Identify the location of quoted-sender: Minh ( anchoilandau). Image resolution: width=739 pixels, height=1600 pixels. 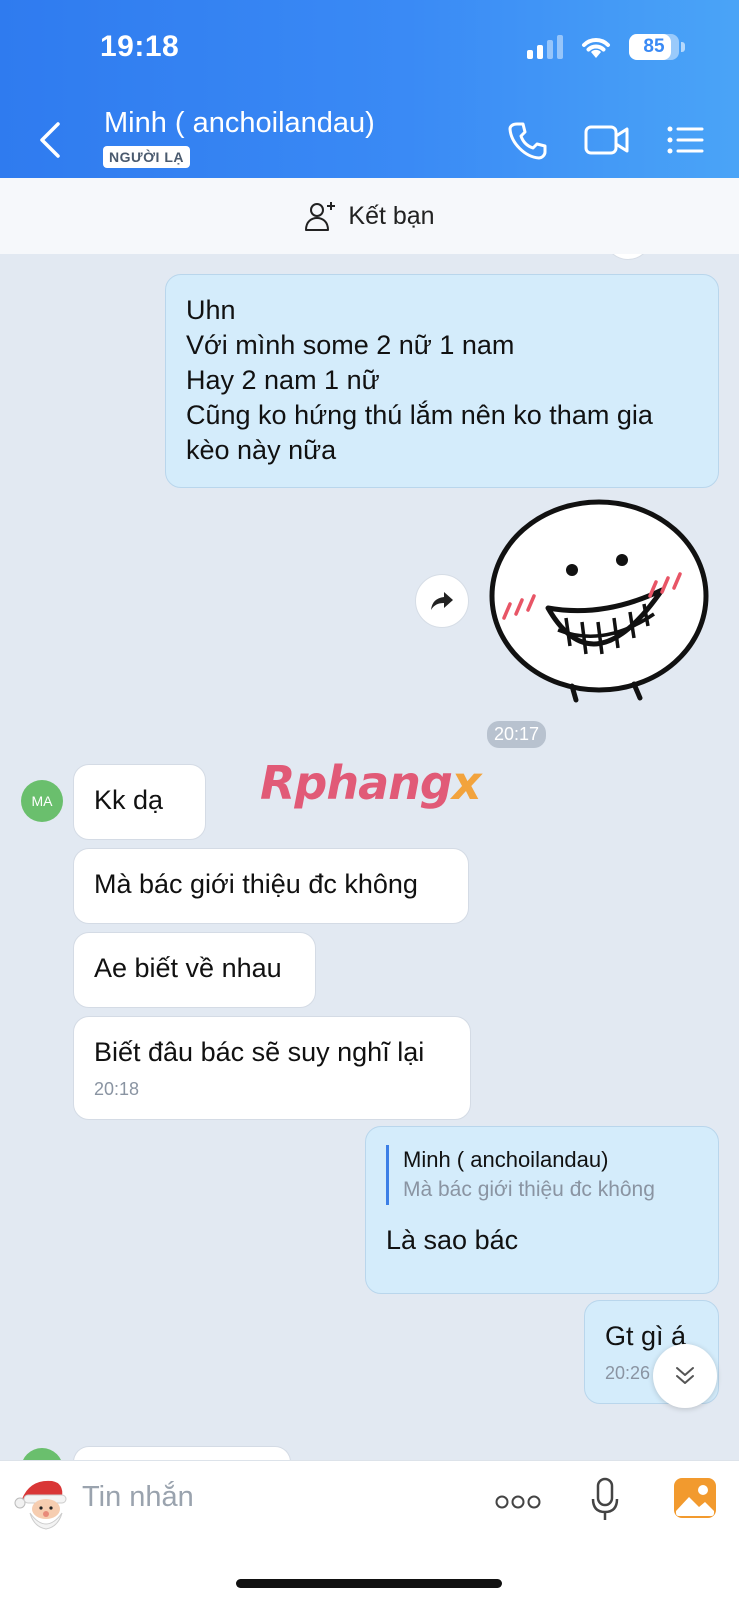
(506, 1159).